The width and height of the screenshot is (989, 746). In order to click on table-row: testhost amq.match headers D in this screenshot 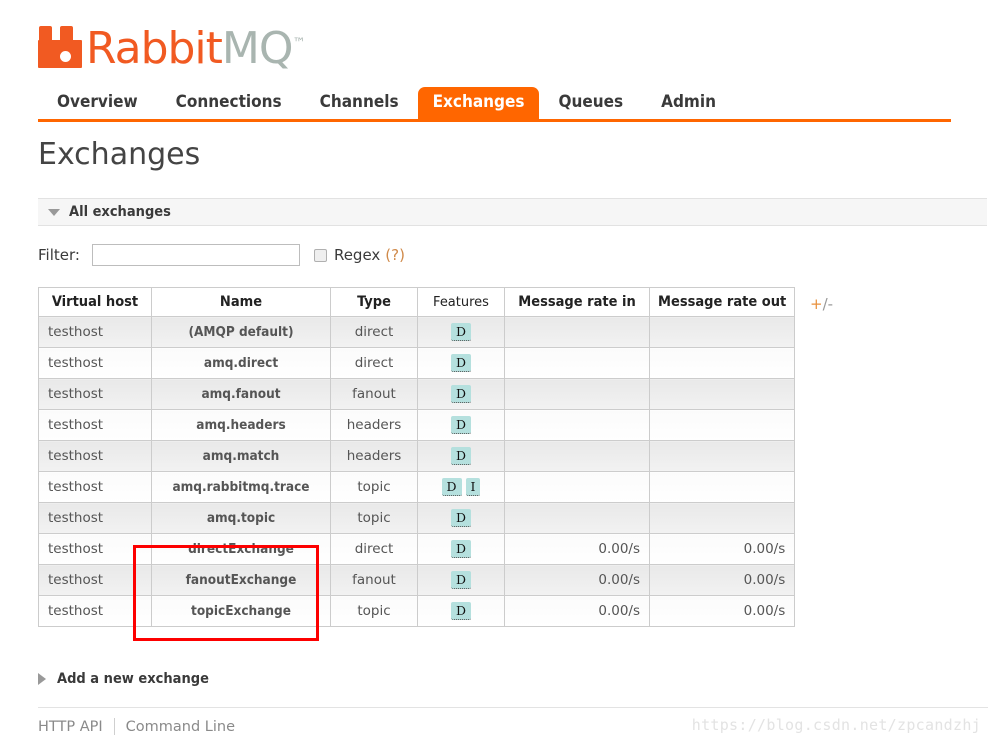, I will do `click(417, 456)`.